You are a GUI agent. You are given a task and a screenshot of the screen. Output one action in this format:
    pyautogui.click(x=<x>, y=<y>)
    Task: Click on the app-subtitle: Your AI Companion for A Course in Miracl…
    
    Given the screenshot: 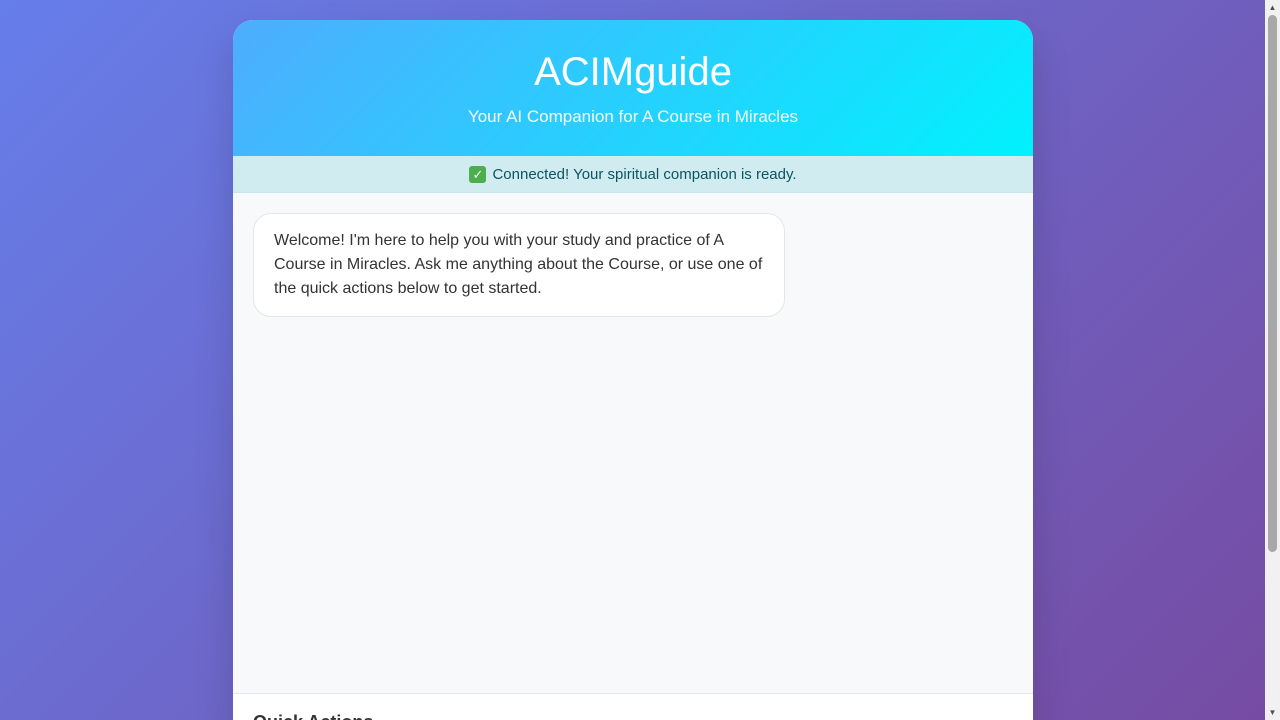 What is the action you would take?
    pyautogui.click(x=633, y=116)
    